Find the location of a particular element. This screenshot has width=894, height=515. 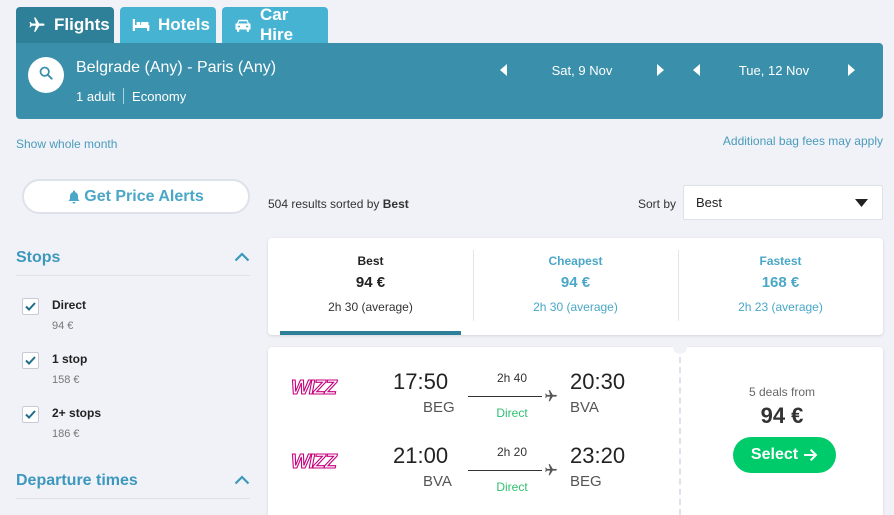

flight-duration: 2h 20 is located at coordinates (512, 452).